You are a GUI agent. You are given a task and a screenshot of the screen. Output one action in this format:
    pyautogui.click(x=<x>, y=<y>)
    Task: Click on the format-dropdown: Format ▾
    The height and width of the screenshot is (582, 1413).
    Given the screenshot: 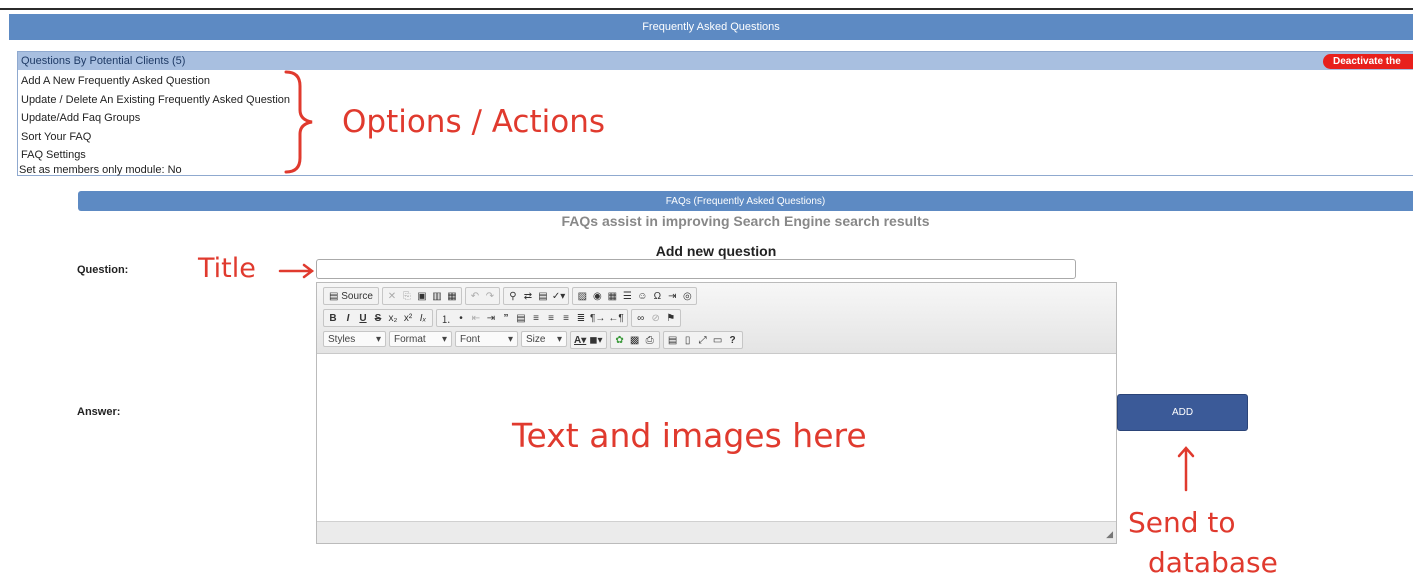 What is the action you would take?
    pyautogui.click(x=420, y=339)
    